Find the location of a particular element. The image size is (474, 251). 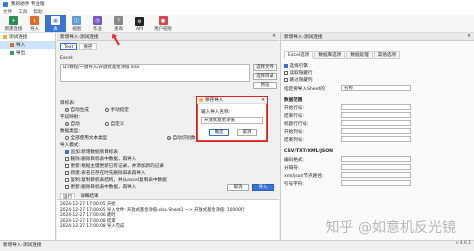

cancel-button: 取消 is located at coordinates (238, 187).